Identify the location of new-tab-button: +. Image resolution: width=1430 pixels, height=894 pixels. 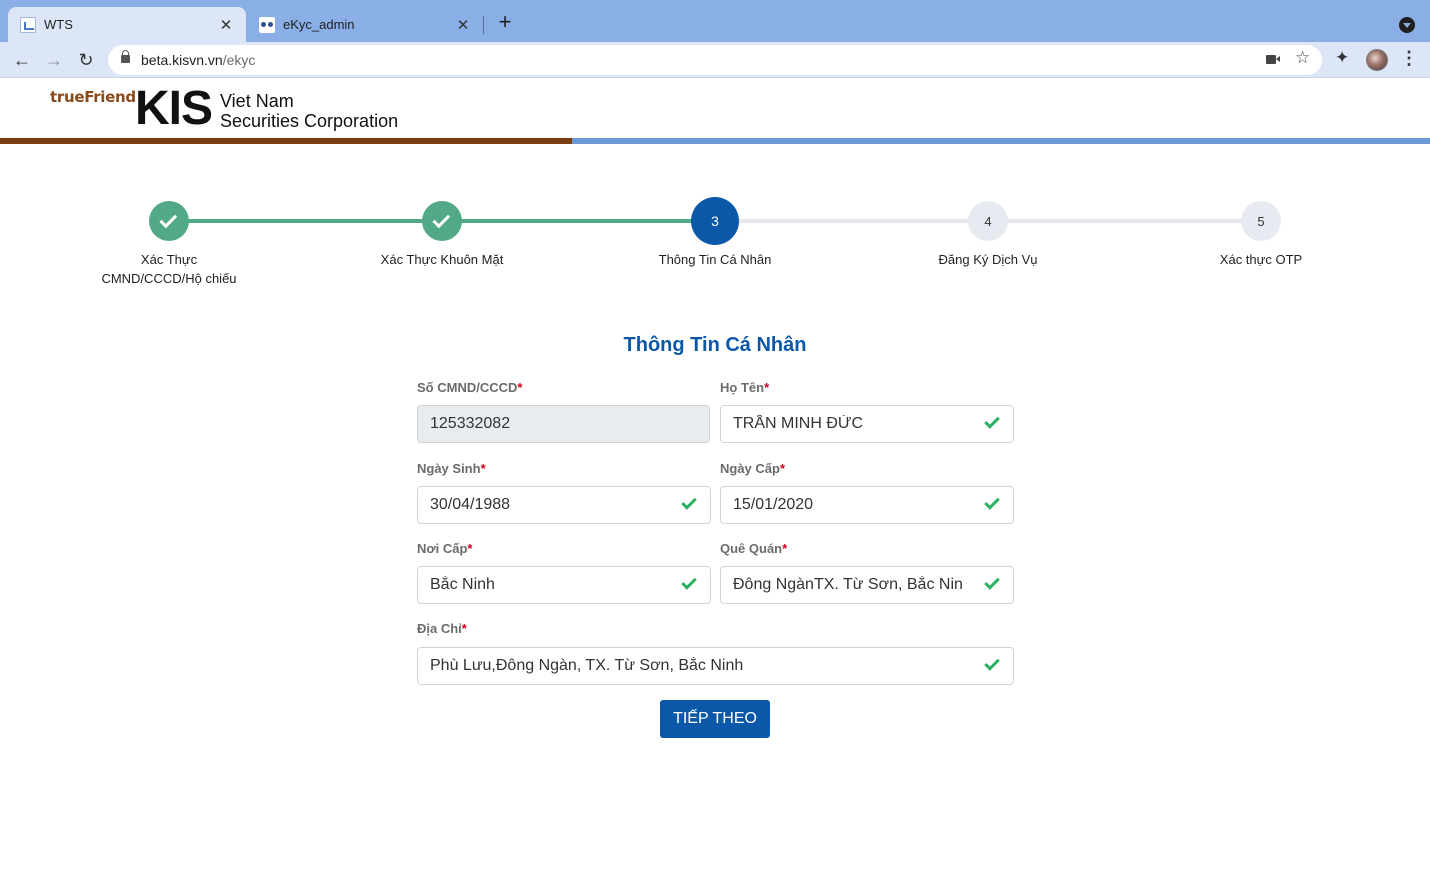
(505, 22).